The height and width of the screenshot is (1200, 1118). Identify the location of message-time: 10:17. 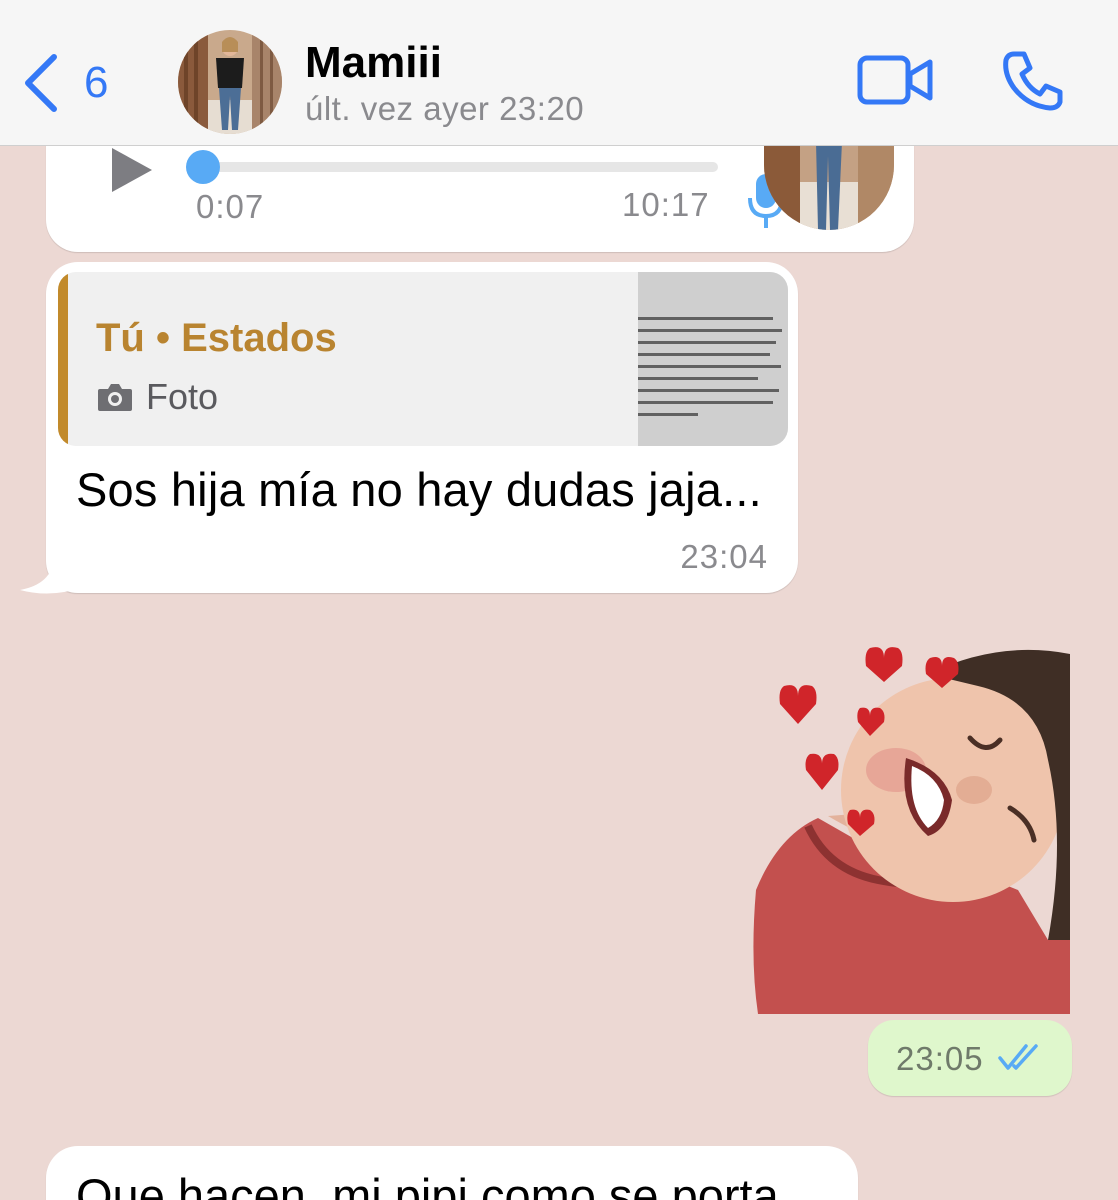
(666, 204).